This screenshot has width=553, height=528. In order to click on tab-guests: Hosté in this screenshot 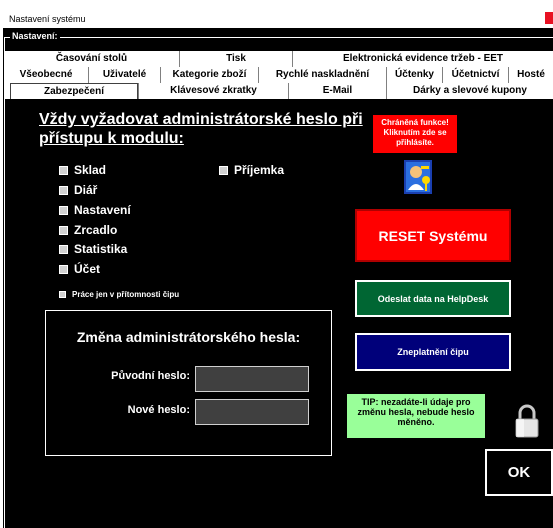, I will do `click(530, 75)`.